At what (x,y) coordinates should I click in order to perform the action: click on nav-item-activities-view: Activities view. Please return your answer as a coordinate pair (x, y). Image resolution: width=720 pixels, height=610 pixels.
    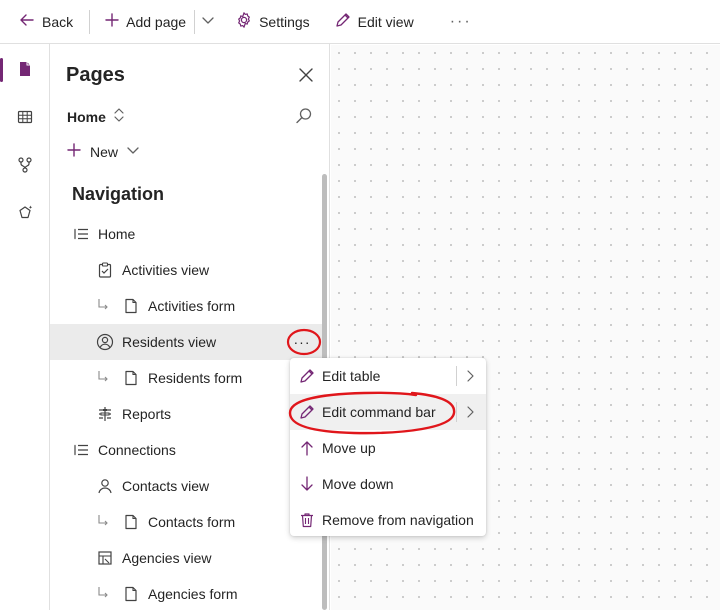
    Looking at the image, I should click on (186, 270).